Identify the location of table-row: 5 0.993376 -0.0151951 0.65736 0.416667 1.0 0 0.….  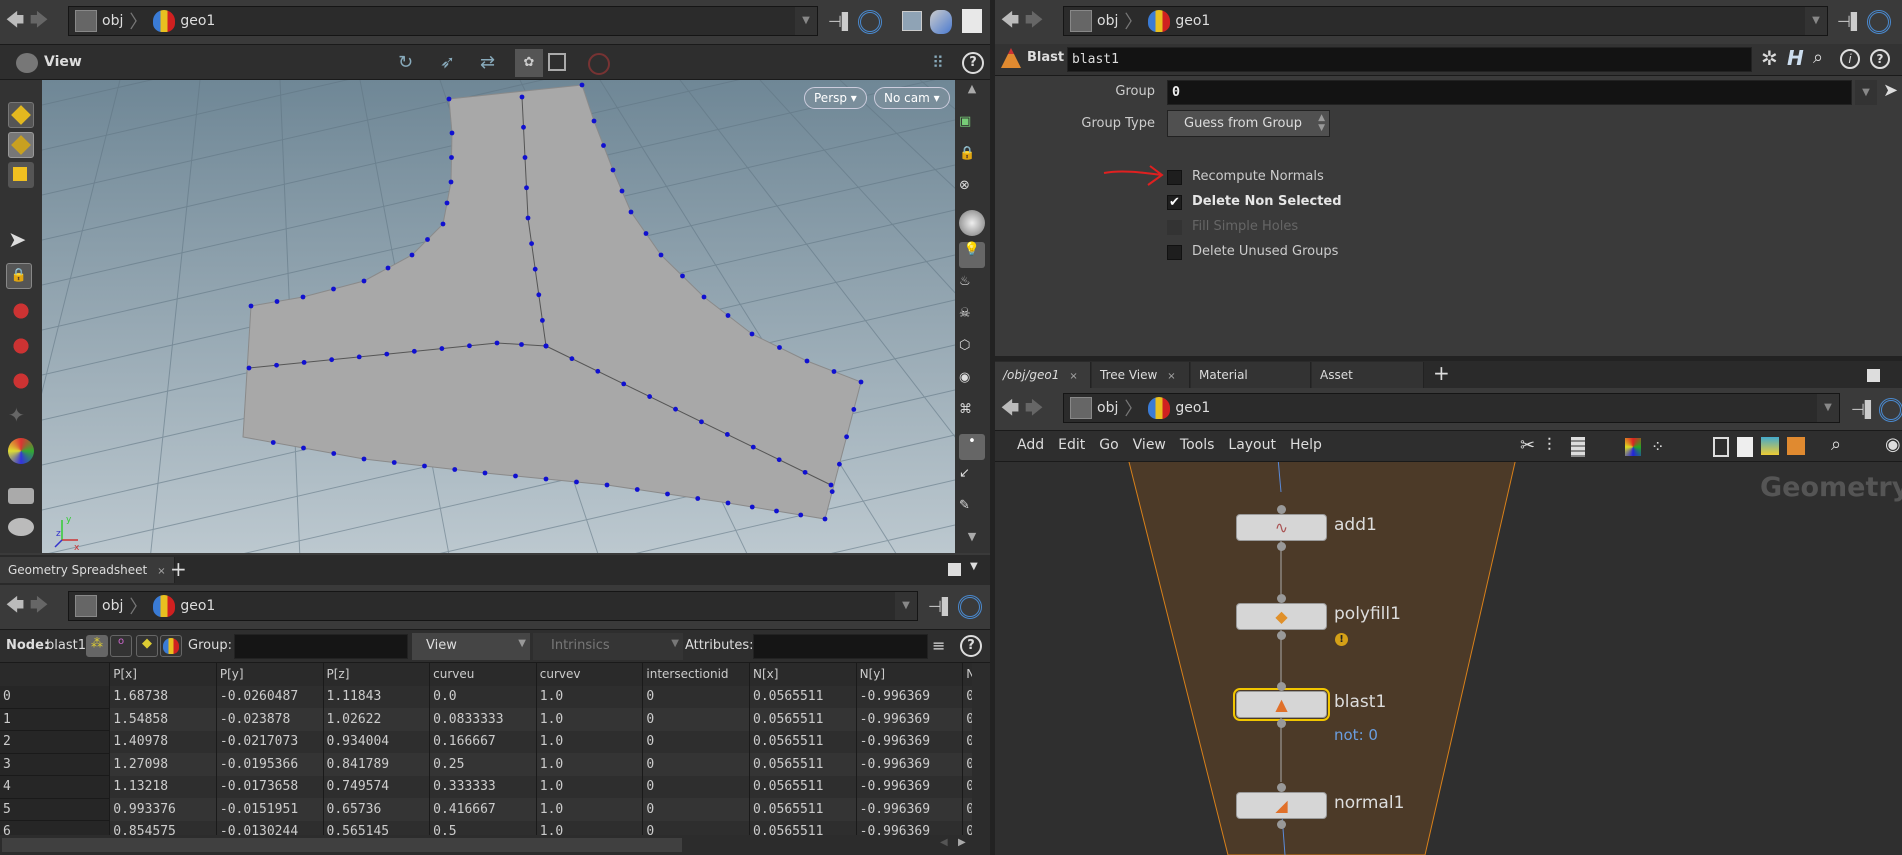
(486, 809).